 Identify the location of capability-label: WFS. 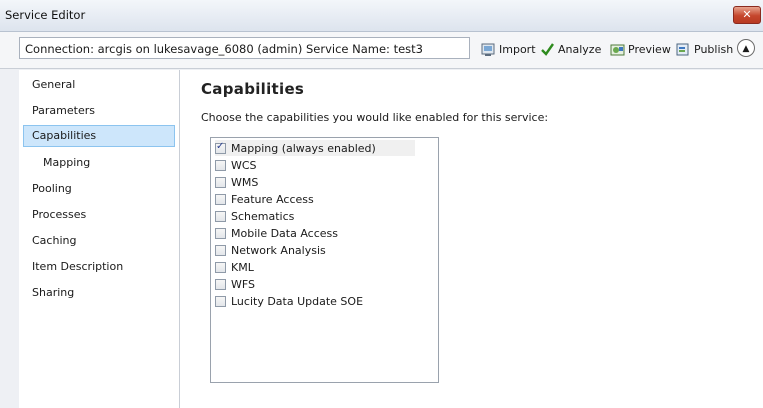
(243, 284).